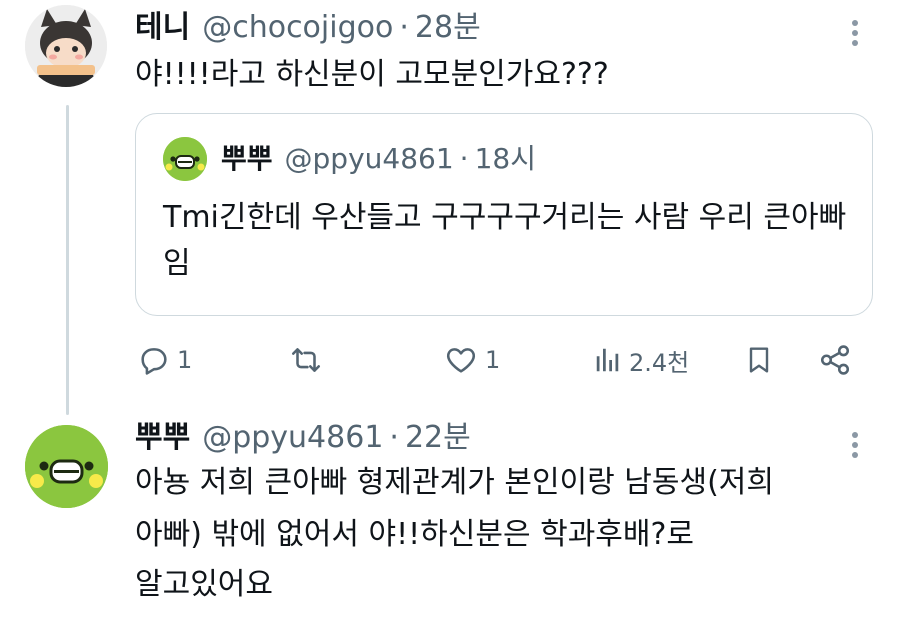 This screenshot has height=617, width=900. I want to click on reply-icon, so click(154, 361).